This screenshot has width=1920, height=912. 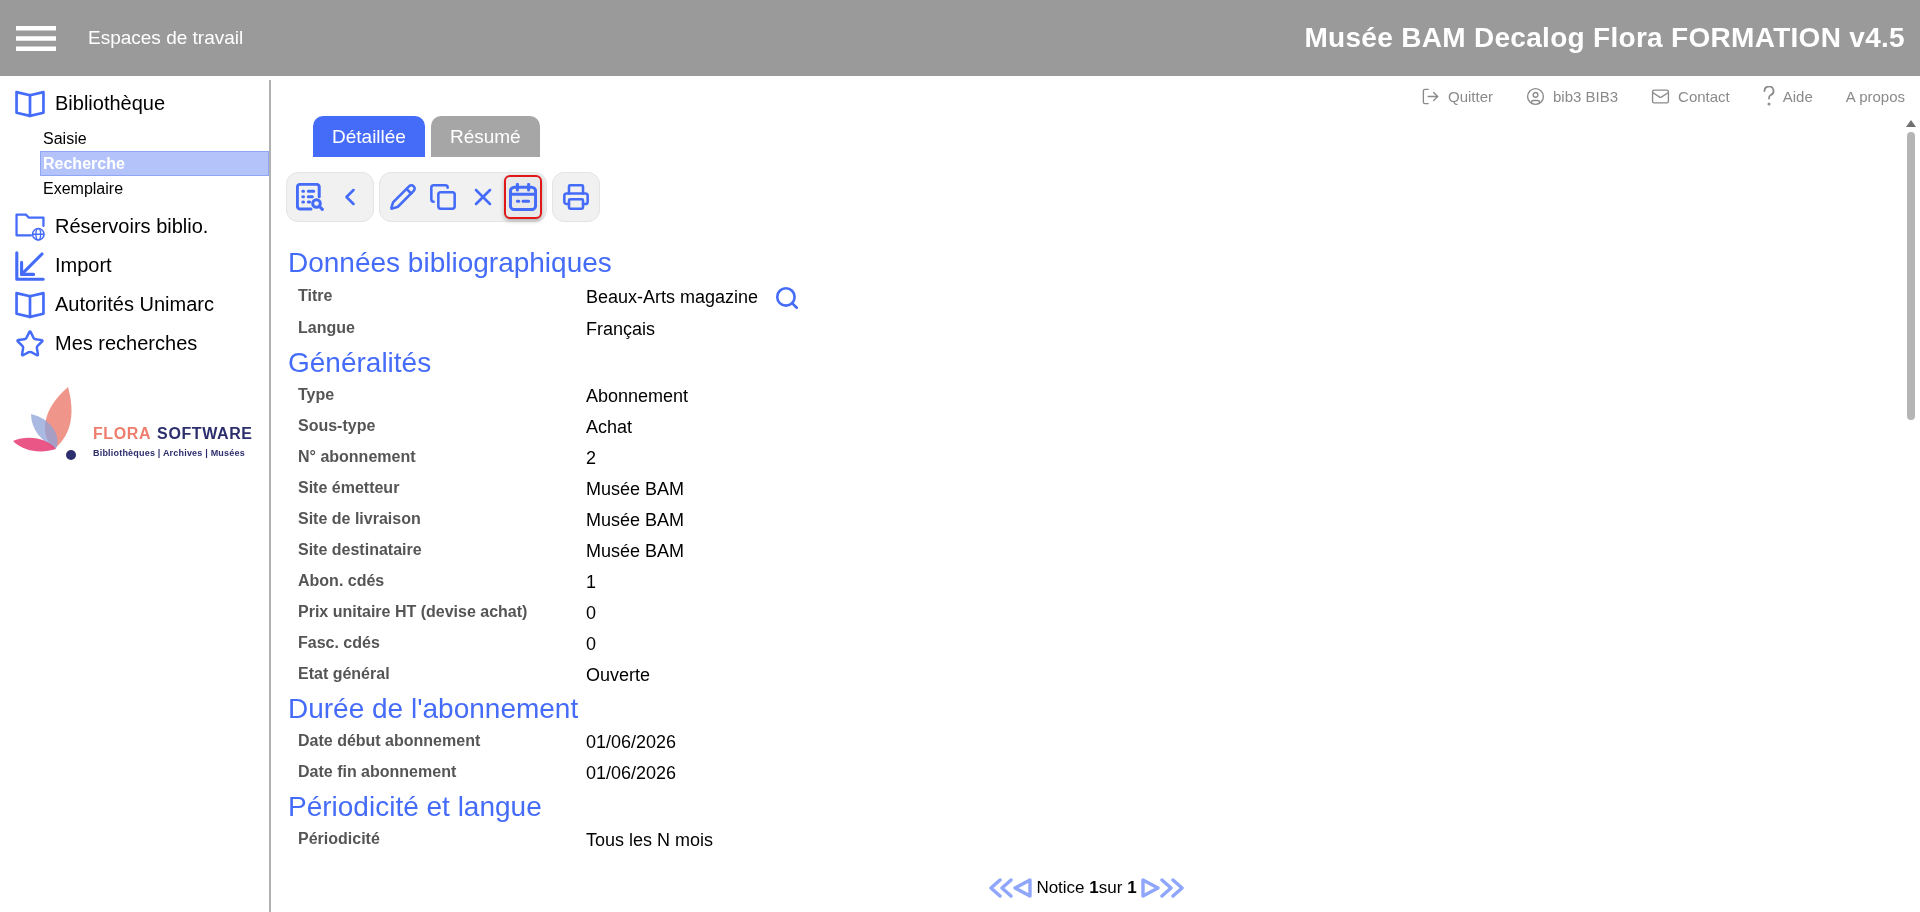 What do you see at coordinates (310, 197) in the screenshot?
I see `list-search-icon` at bounding box center [310, 197].